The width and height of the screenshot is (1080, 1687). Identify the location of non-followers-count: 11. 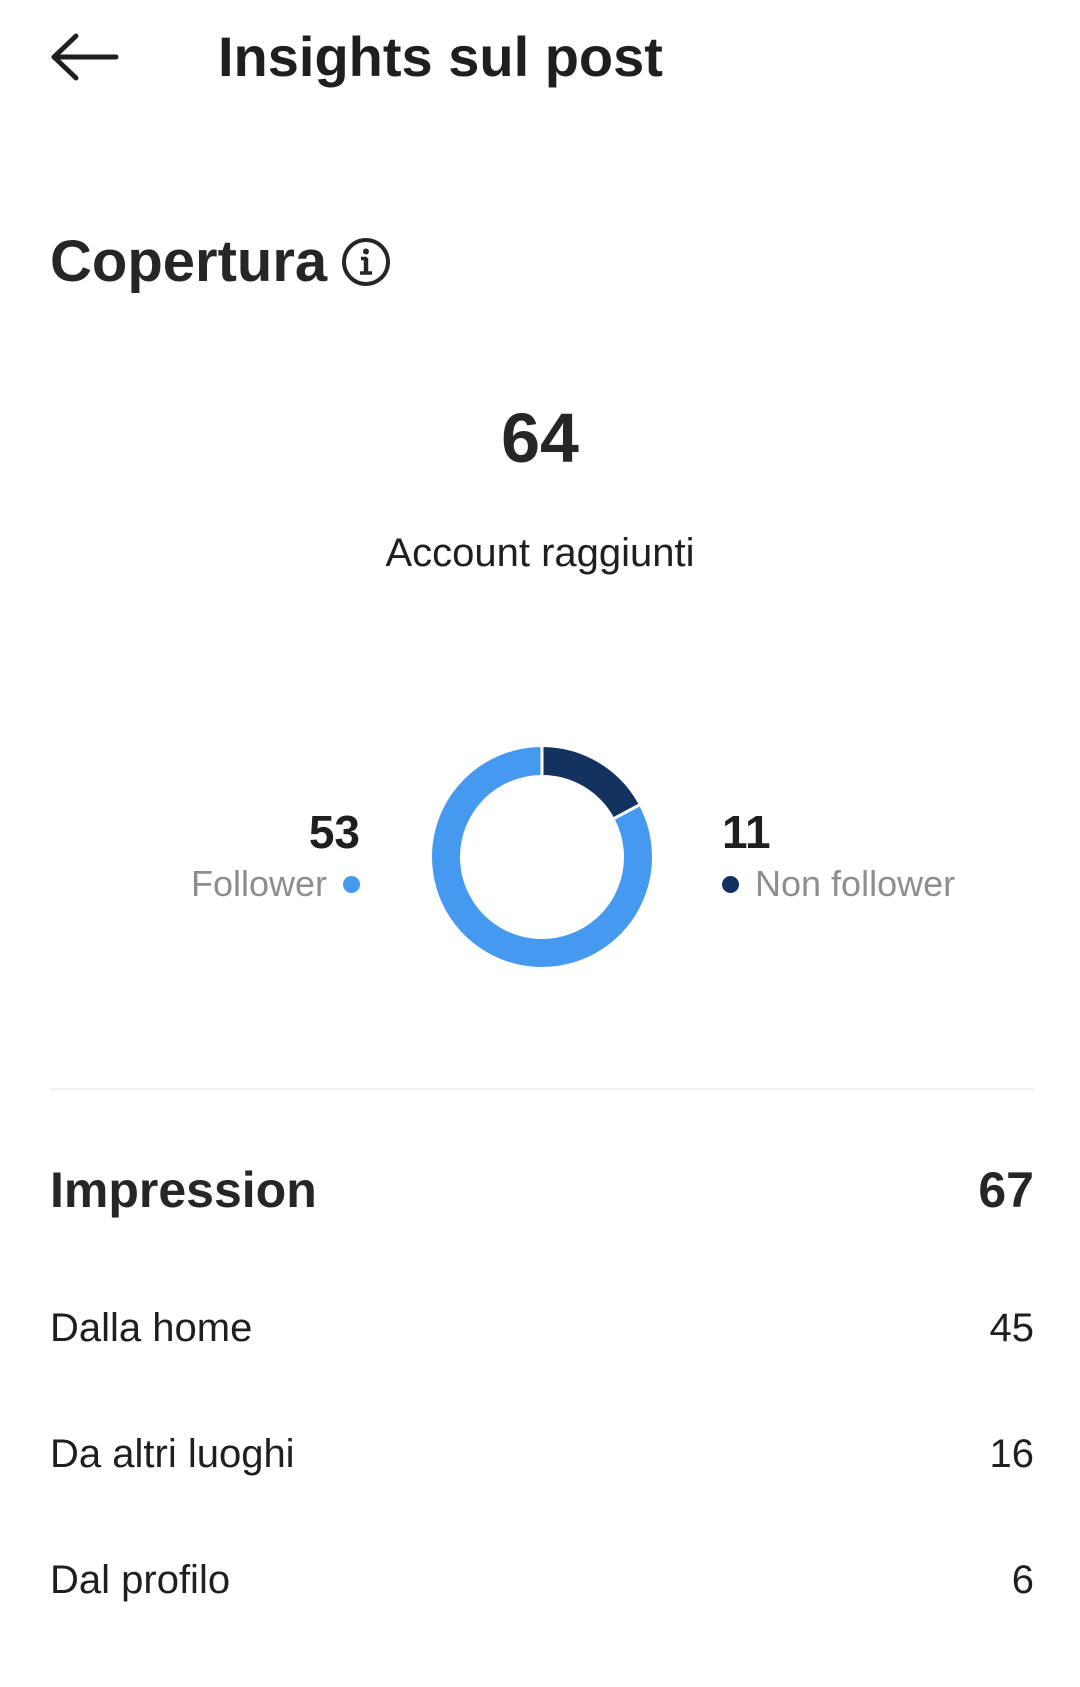
(746, 832).